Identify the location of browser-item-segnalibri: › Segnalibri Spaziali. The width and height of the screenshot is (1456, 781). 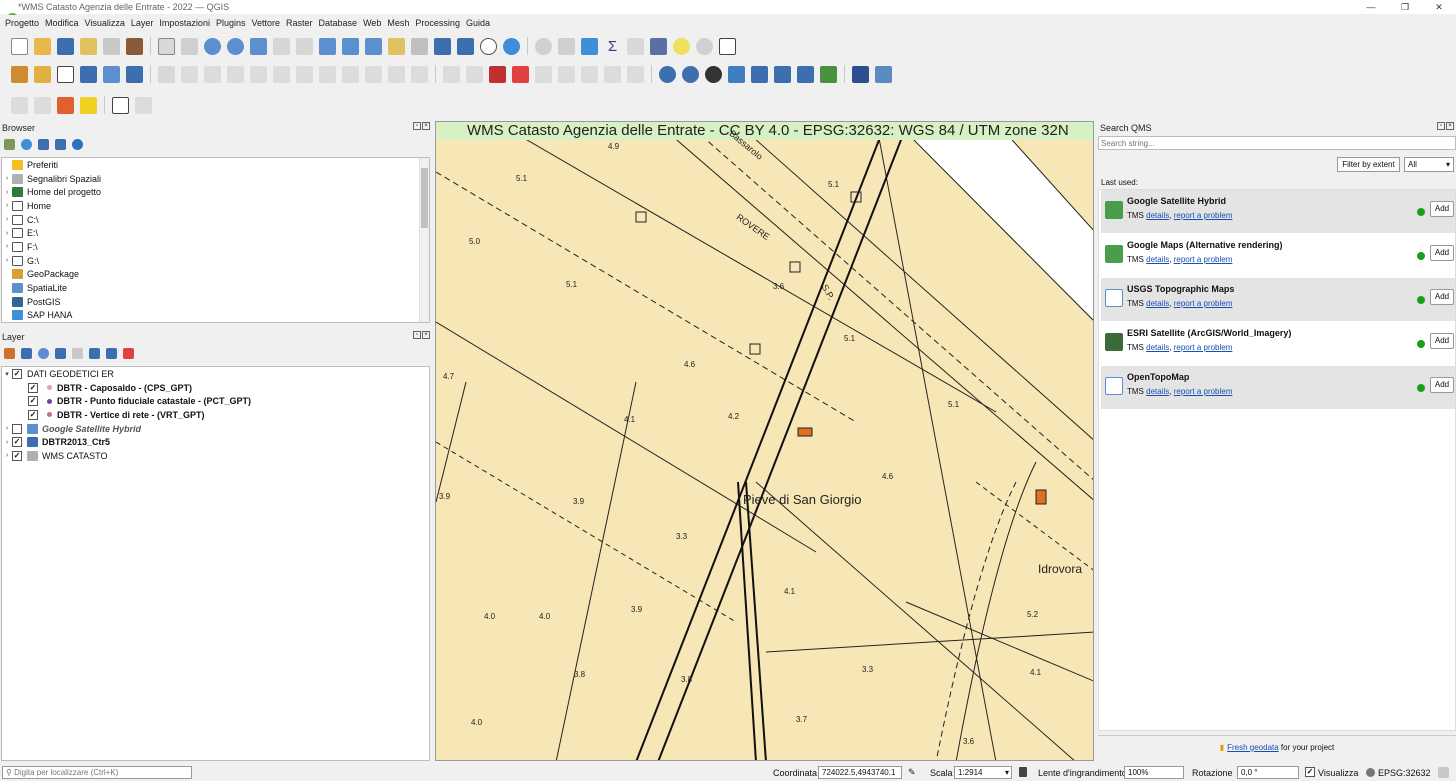
(215, 179).